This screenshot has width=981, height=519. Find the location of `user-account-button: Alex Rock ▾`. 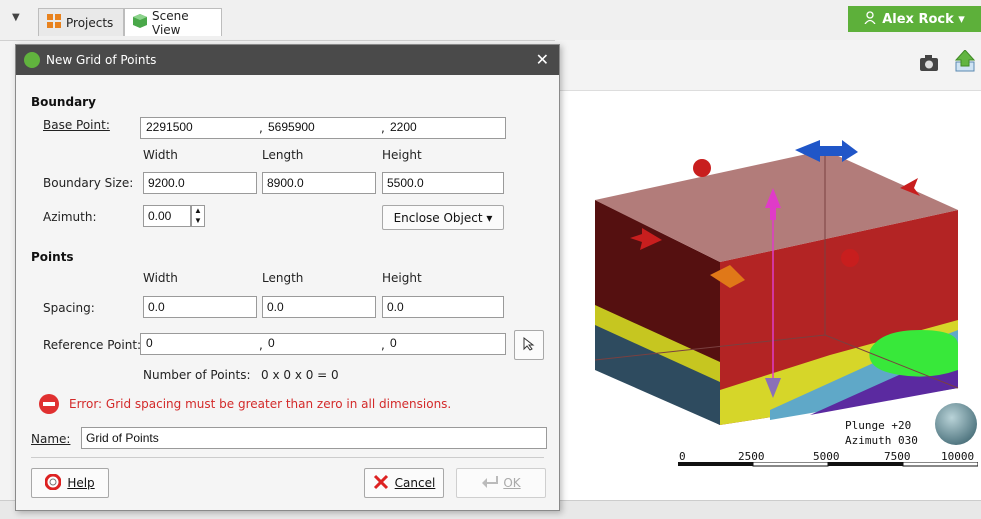

user-account-button: Alex Rock ▾ is located at coordinates (914, 19).